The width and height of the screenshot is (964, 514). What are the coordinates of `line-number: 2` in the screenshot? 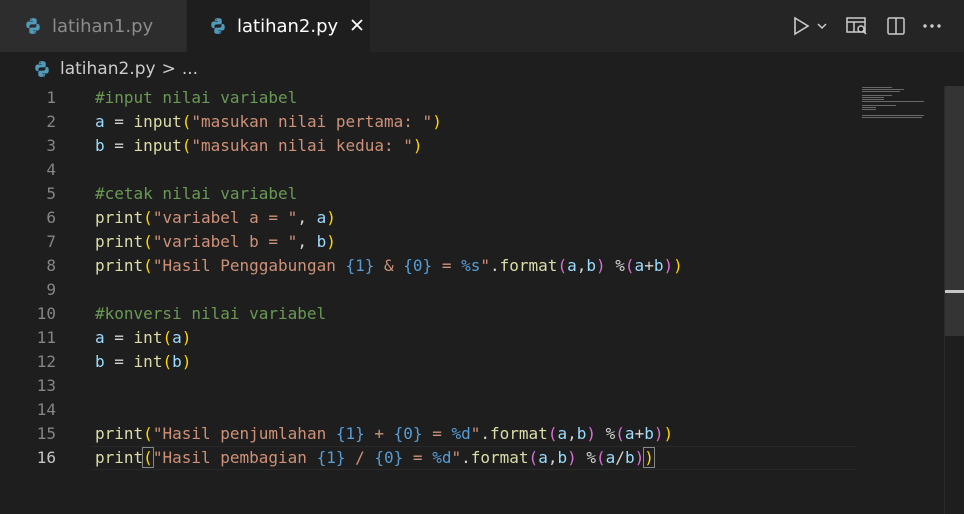 It's located at (51, 121).